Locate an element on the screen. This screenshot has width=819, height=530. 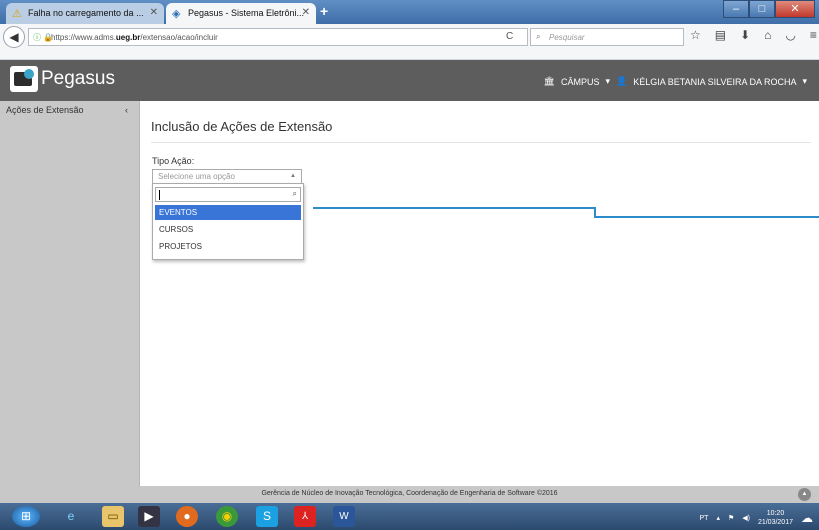
title-divider is located at coordinates (481, 142).